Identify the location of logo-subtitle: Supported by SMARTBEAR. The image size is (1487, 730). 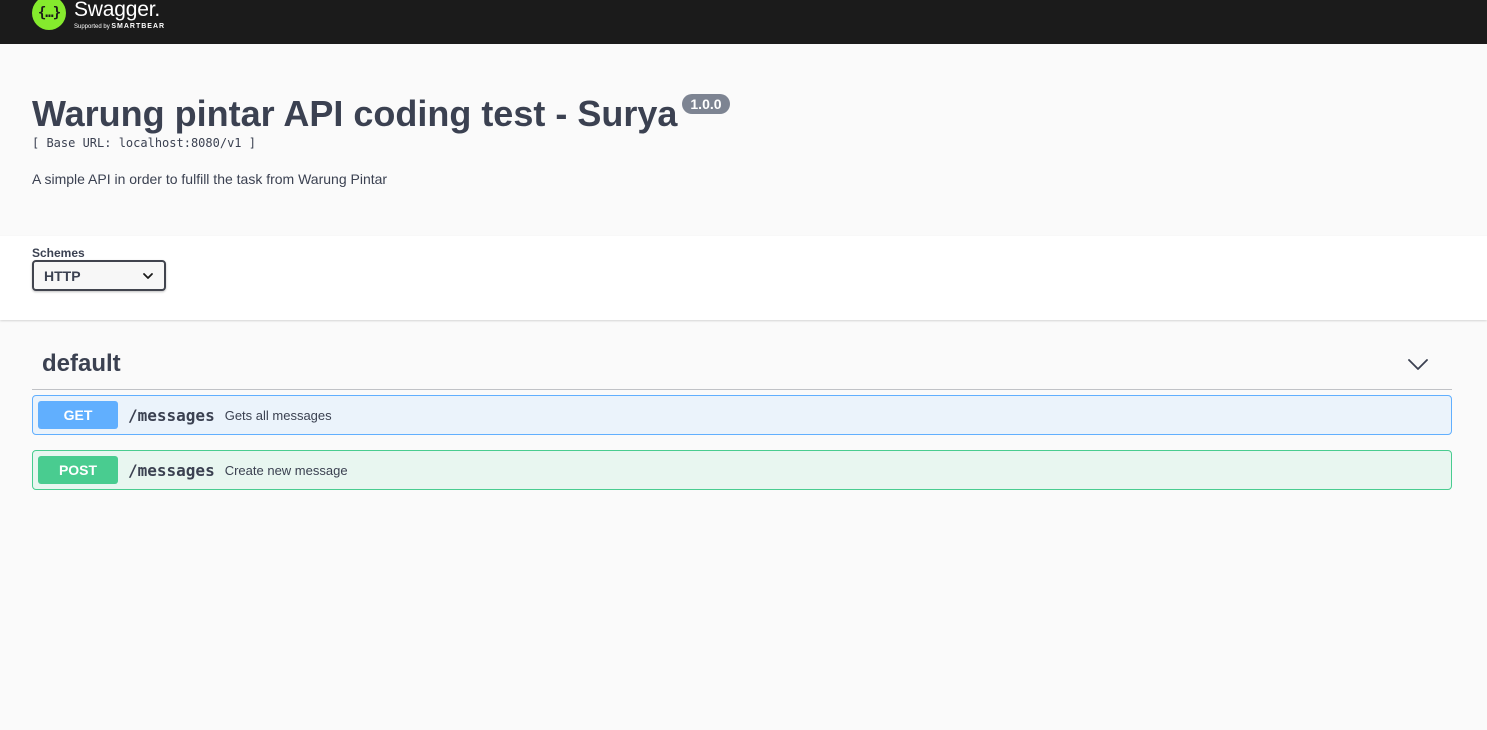
(119, 27).